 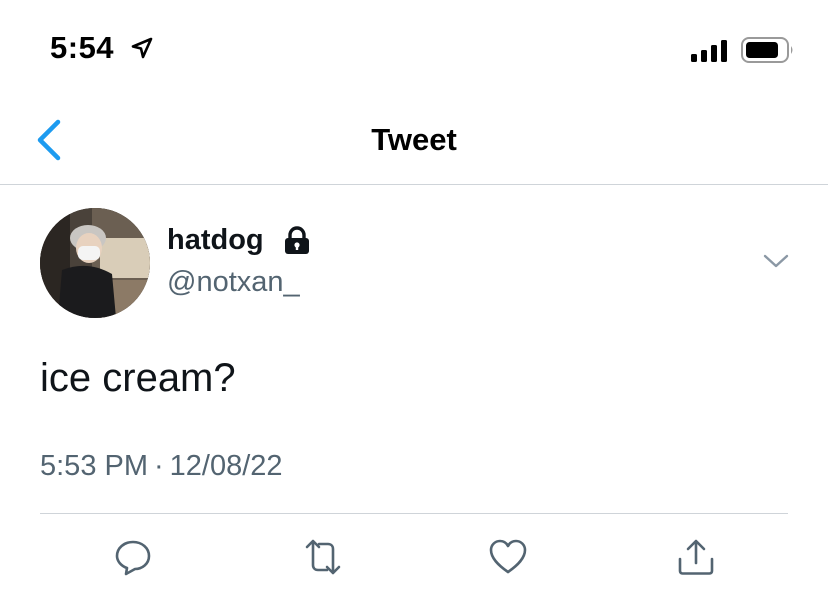 What do you see at coordinates (215, 240) in the screenshot?
I see `display-name: hatdog` at bounding box center [215, 240].